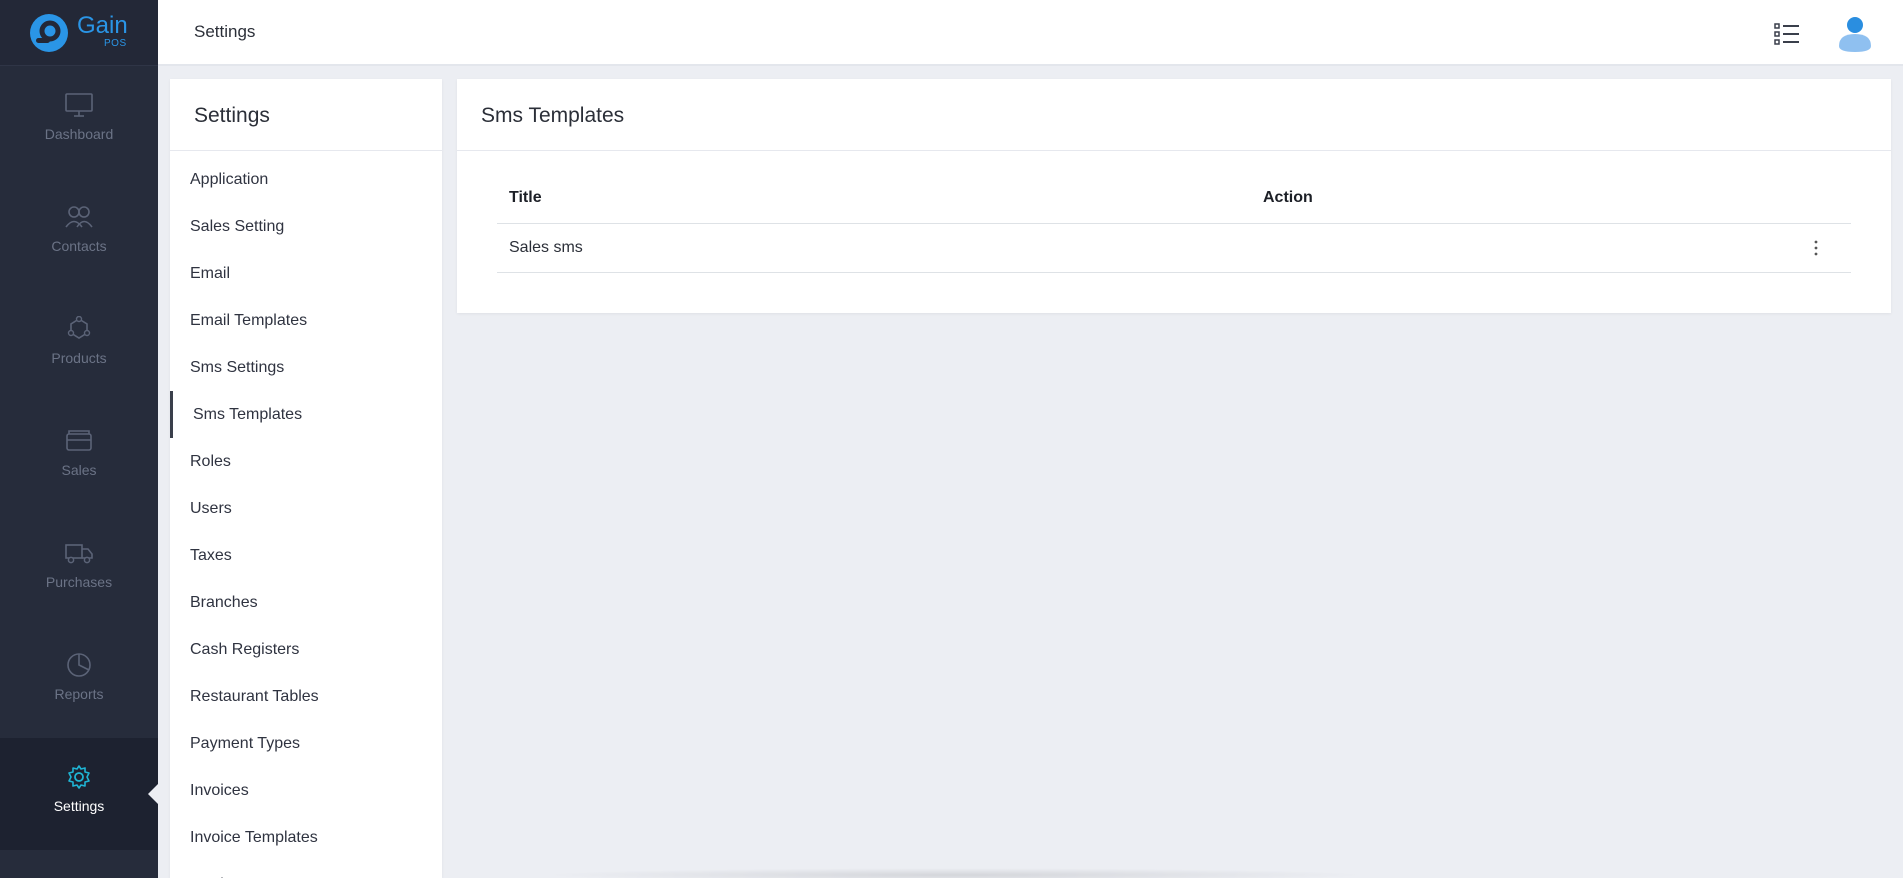 The width and height of the screenshot is (1903, 878). What do you see at coordinates (79, 105) in the screenshot?
I see `monitor-icon` at bounding box center [79, 105].